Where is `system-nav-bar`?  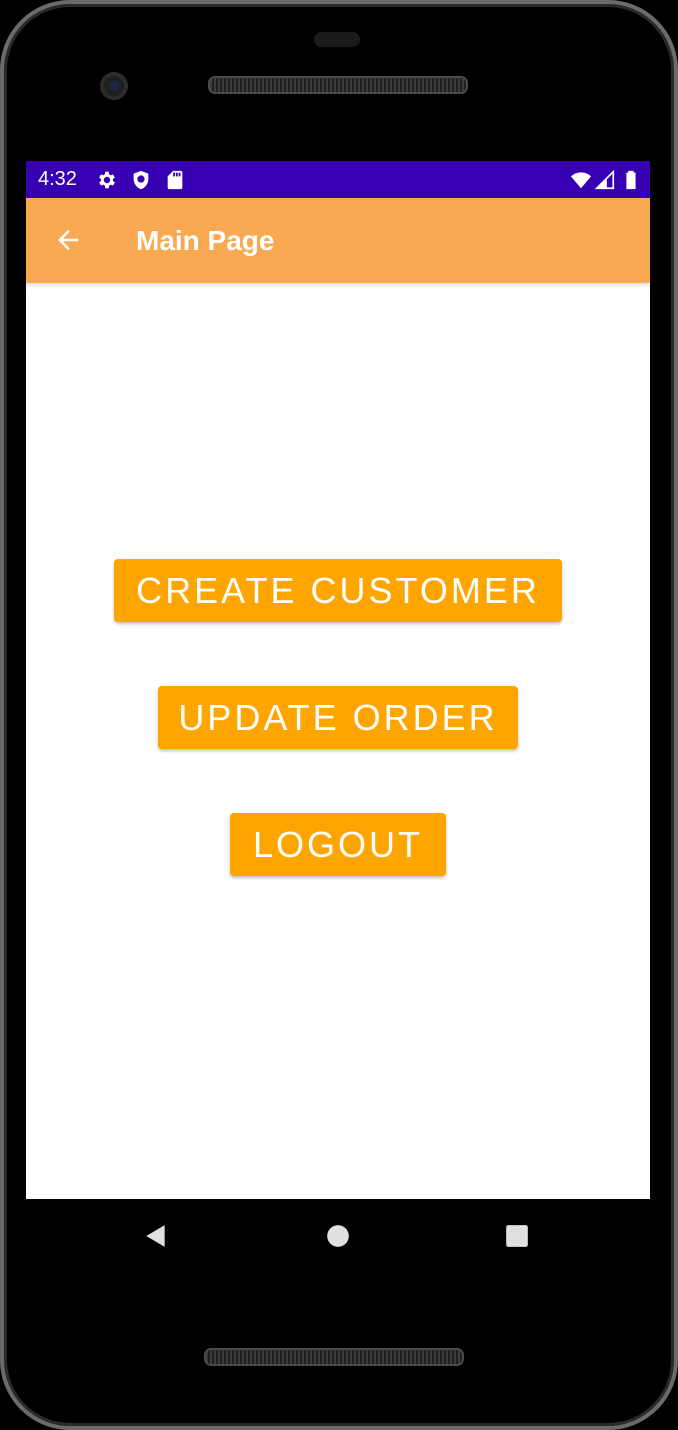
system-nav-bar is located at coordinates (338, 1236).